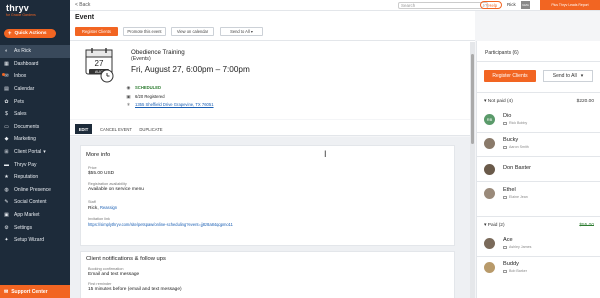  What do you see at coordinates (539, 194) in the screenshot?
I see `participant-row: Ethel Elaine Jean` at bounding box center [539, 194].